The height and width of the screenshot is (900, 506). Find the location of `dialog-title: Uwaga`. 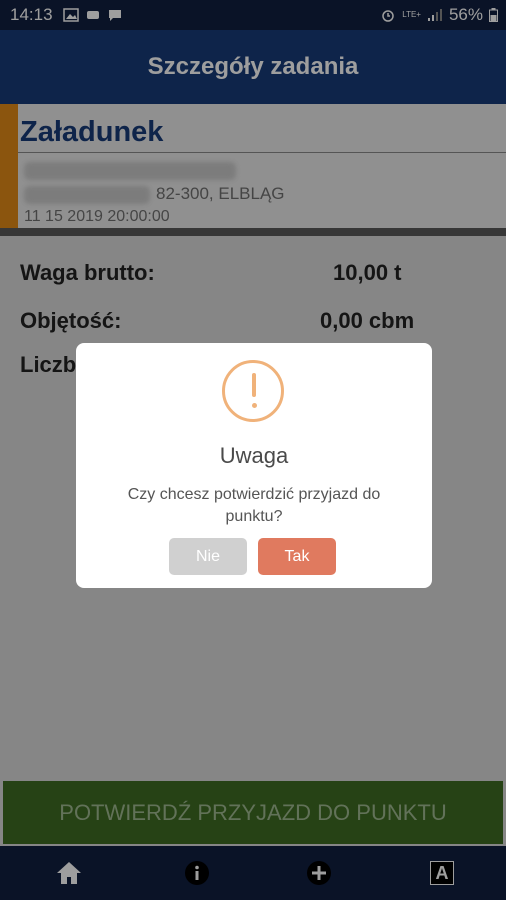

dialog-title: Uwaga is located at coordinates (254, 455).